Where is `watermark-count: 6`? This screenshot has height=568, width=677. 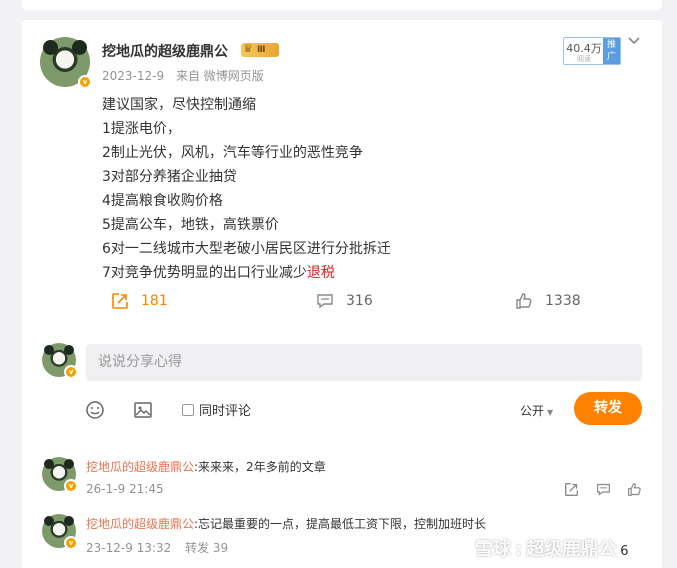 watermark-count: 6 is located at coordinates (624, 551).